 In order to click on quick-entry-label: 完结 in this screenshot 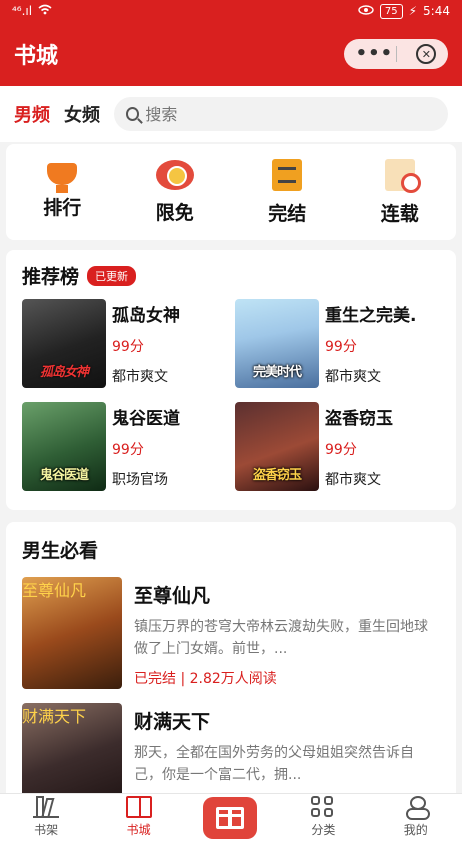, I will do `click(287, 213)`.